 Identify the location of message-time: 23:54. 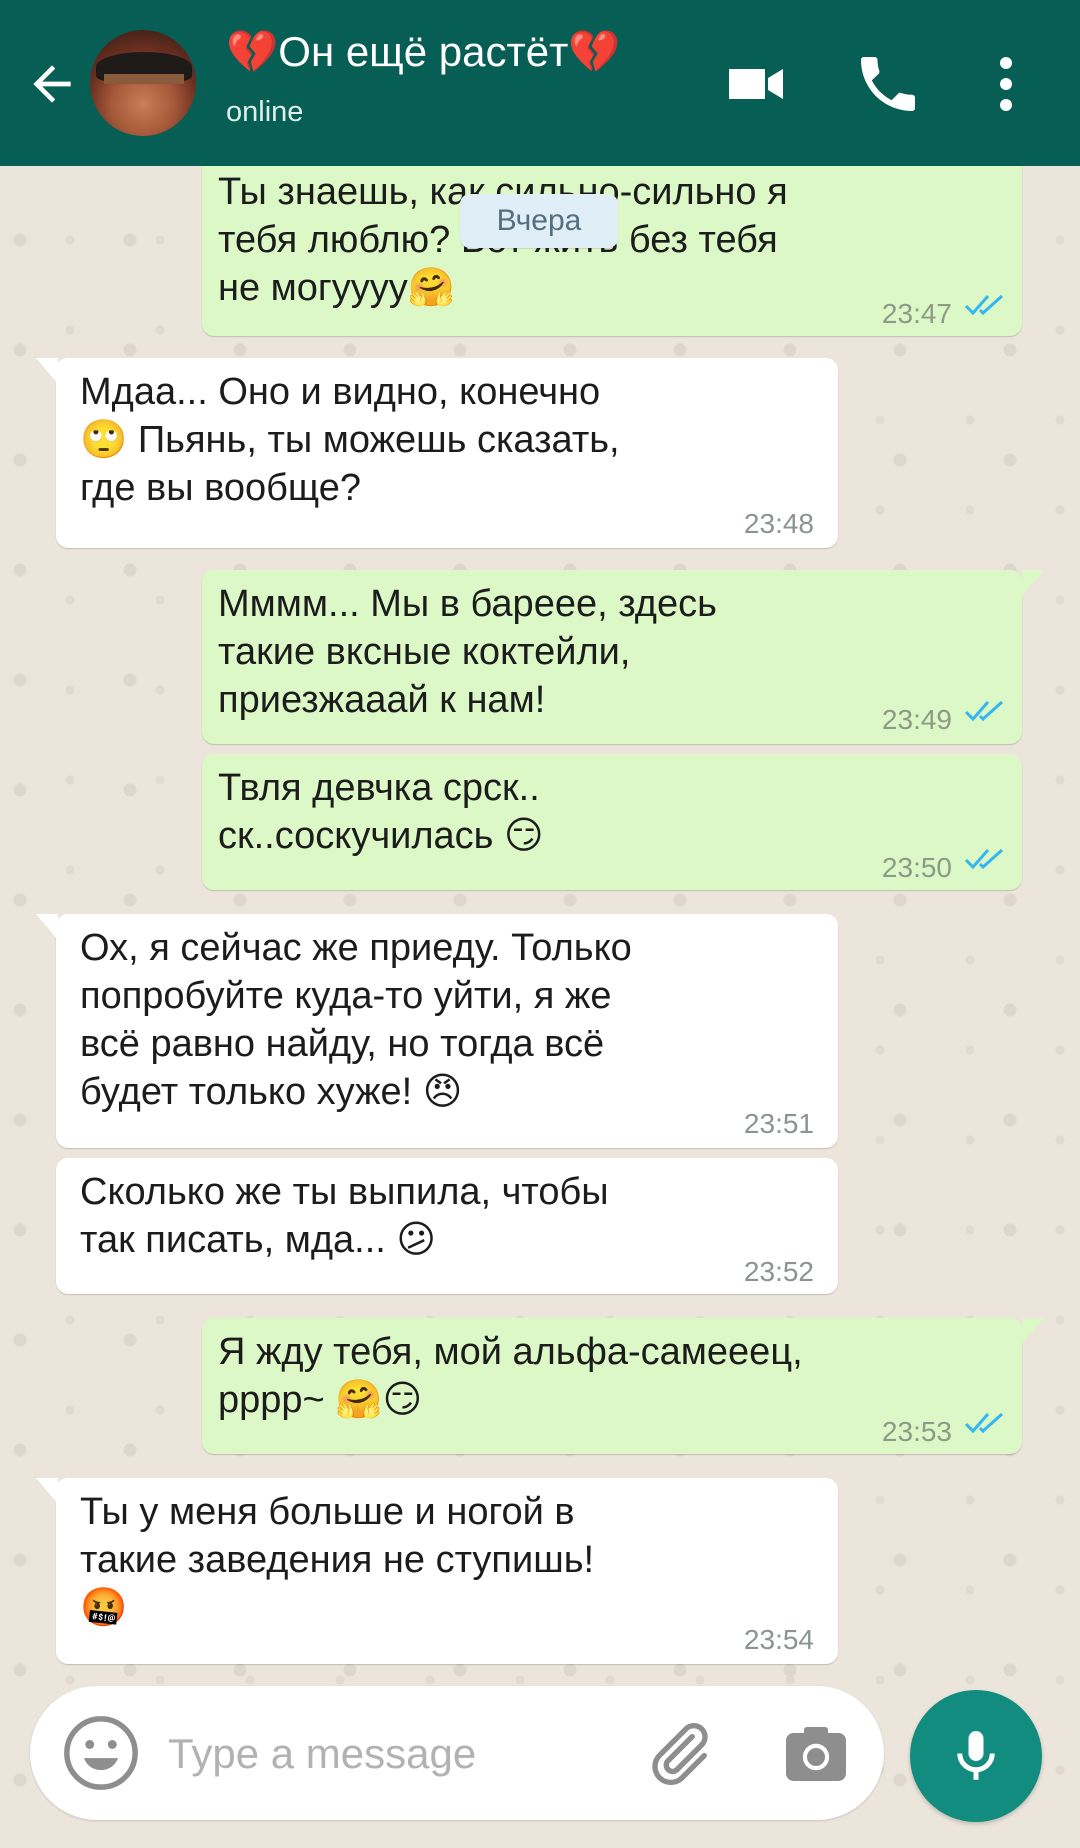
(778, 1639).